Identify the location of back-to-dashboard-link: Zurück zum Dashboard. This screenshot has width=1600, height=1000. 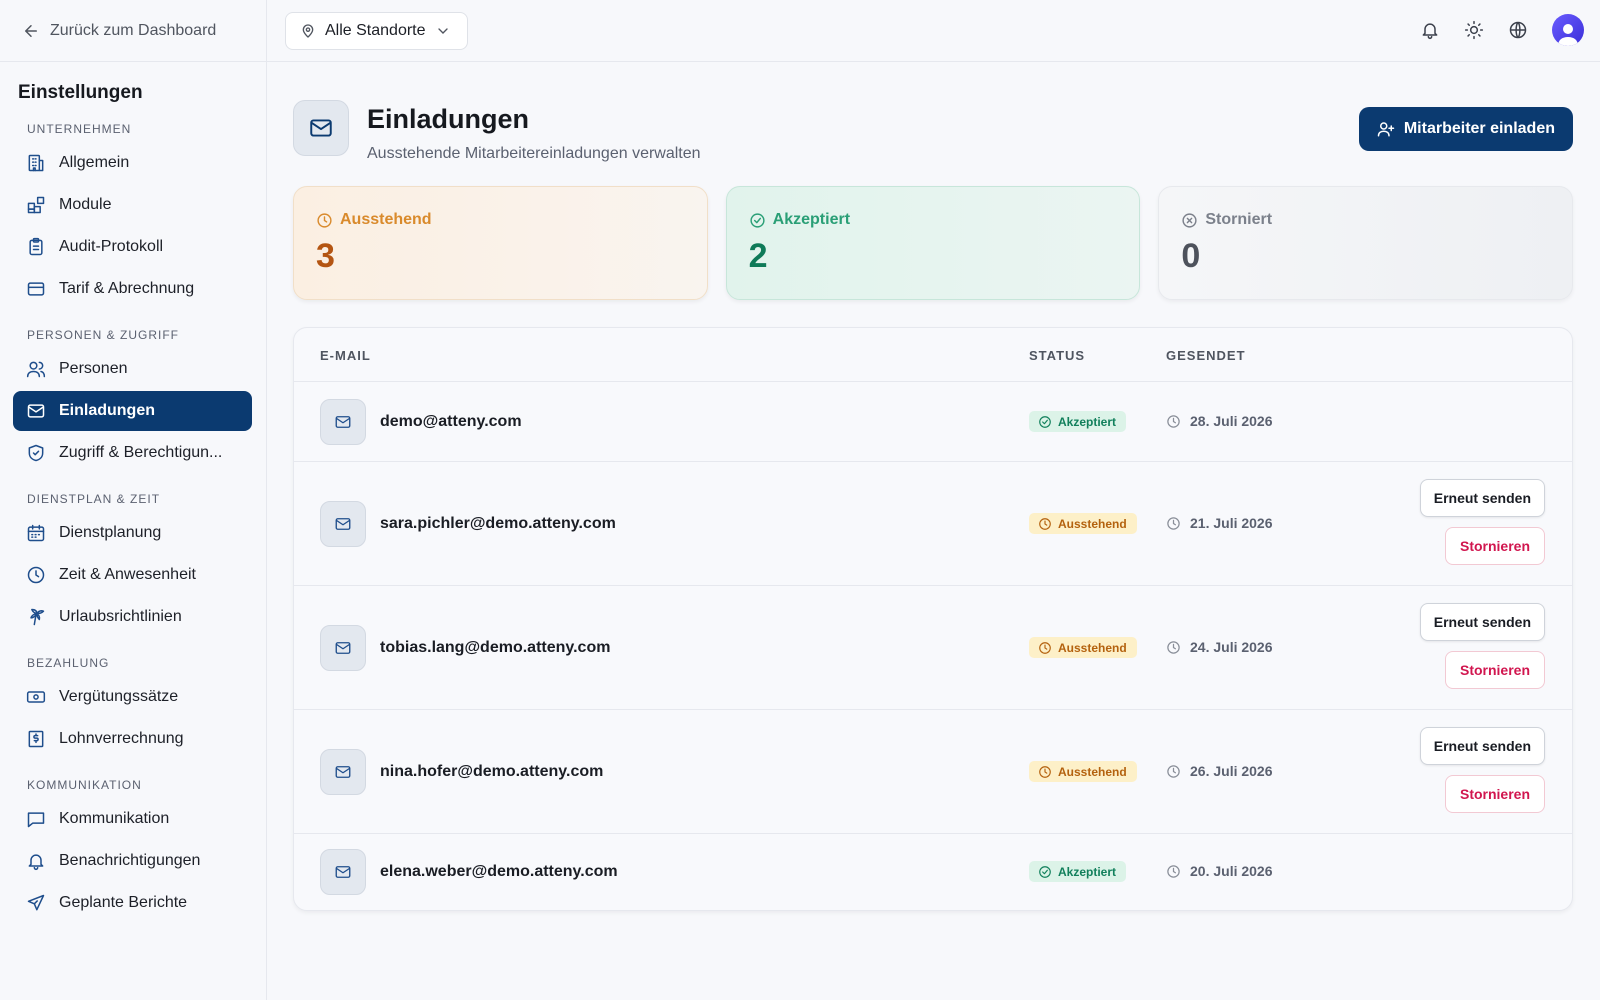
(133, 31).